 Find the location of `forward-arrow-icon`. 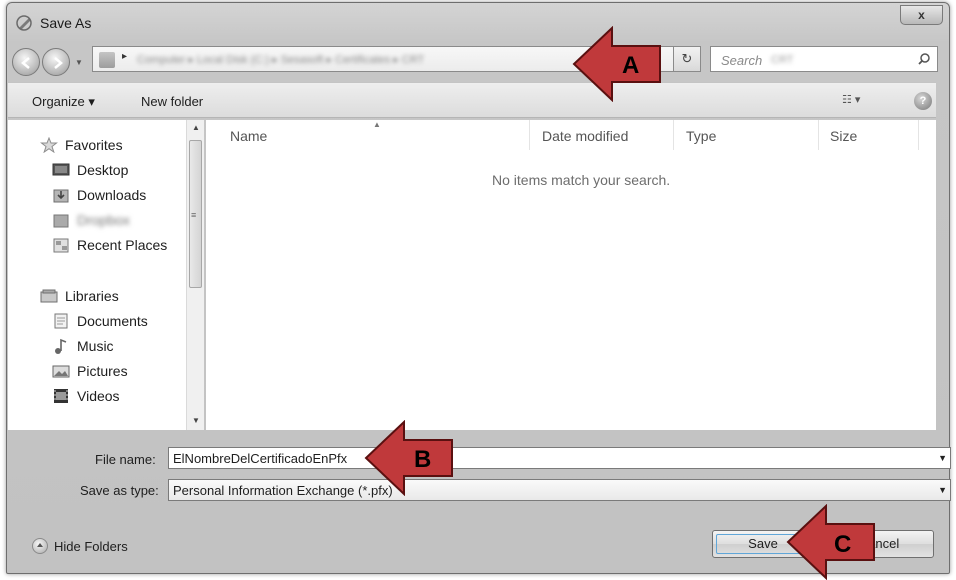

forward-arrow-icon is located at coordinates (58, 63).